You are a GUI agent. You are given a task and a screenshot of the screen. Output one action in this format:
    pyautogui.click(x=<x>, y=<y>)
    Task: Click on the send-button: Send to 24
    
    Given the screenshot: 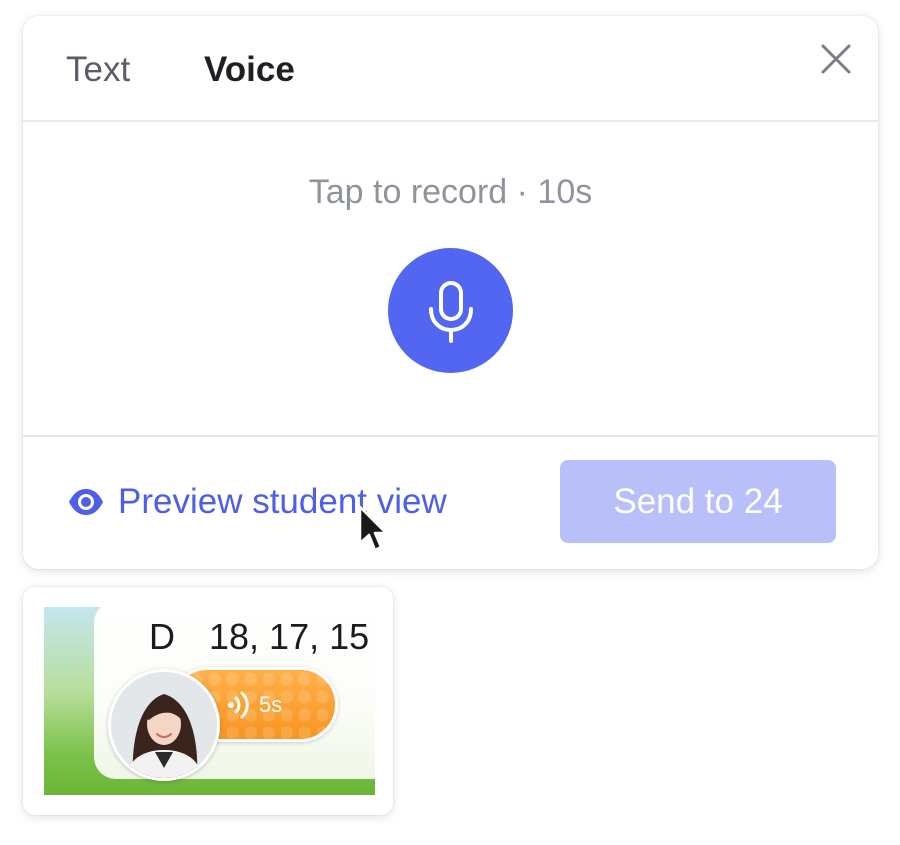 What is the action you would take?
    pyautogui.click(x=698, y=501)
    